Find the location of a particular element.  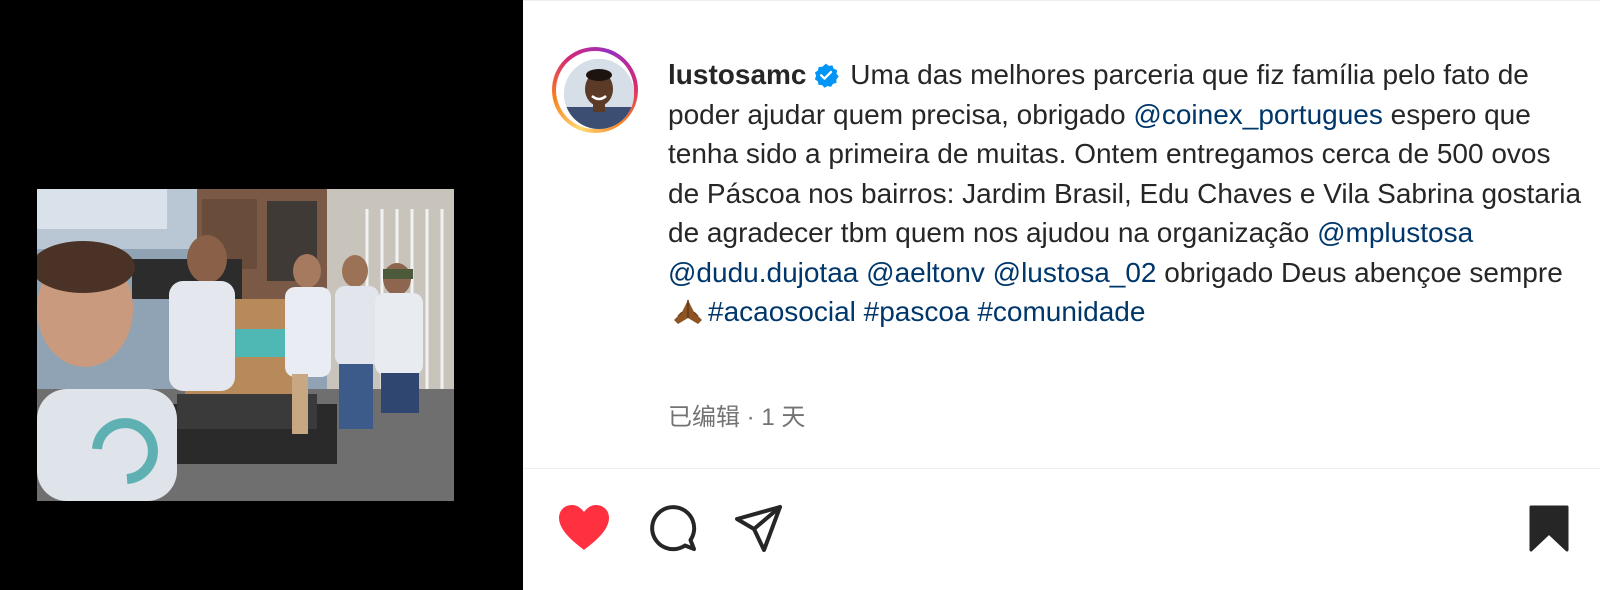

username-link: lustosamc is located at coordinates (737, 74).